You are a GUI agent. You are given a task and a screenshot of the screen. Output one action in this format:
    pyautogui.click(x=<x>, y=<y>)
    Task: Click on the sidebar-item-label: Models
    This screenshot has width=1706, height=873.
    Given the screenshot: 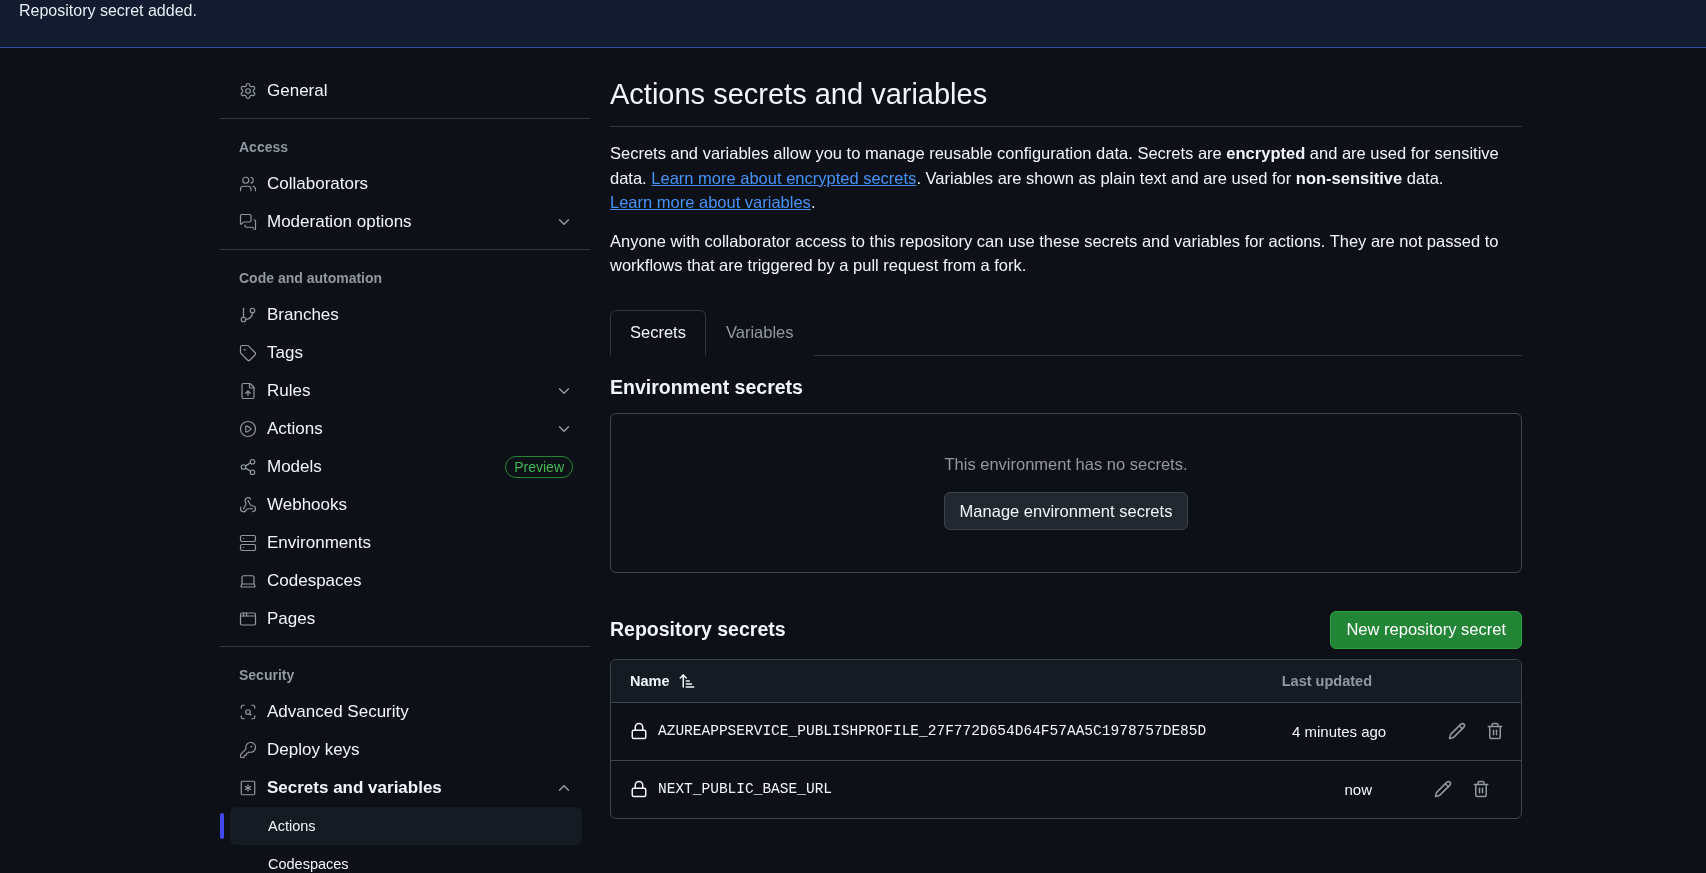 What is the action you would take?
    pyautogui.click(x=295, y=467)
    